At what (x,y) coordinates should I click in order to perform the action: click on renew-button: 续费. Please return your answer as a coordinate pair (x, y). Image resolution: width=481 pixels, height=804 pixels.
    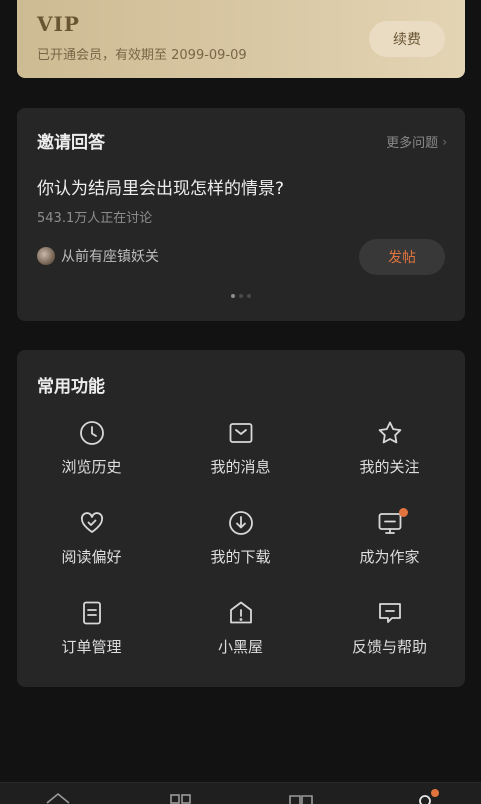
    Looking at the image, I should click on (407, 39).